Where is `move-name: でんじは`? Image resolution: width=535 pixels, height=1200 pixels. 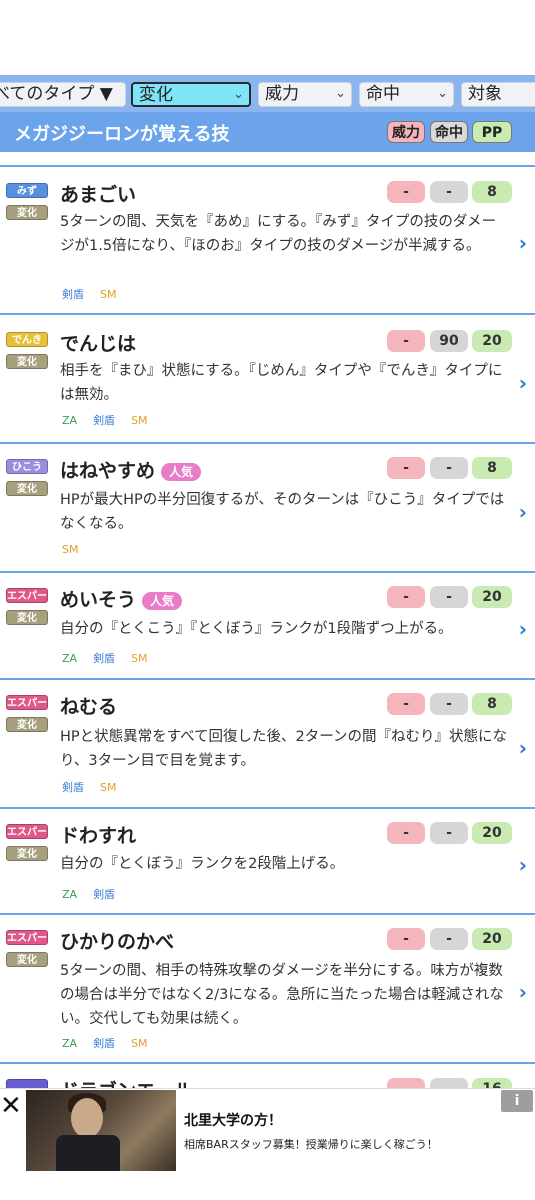 move-name: でんじは is located at coordinates (98, 344).